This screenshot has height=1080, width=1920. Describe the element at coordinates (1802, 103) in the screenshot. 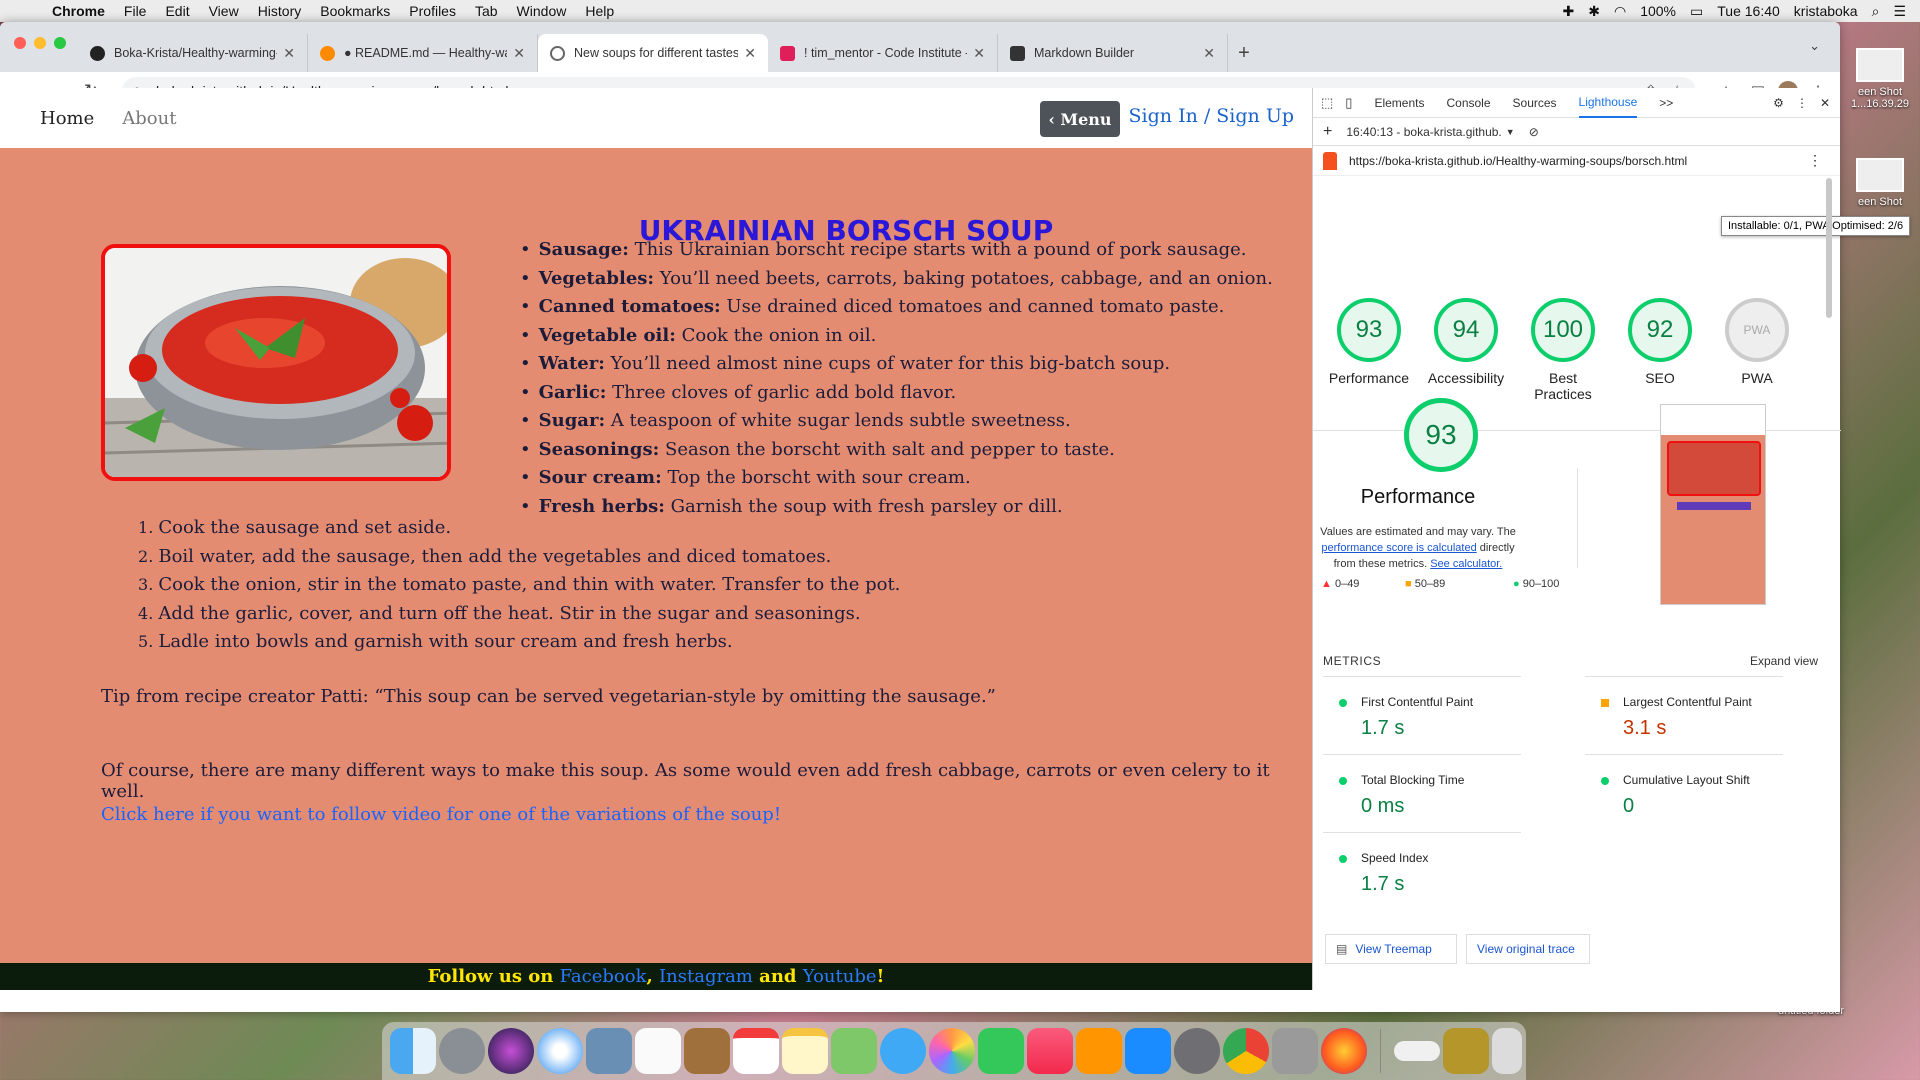

I see `devtools-menu-icon: ⋮` at that location.